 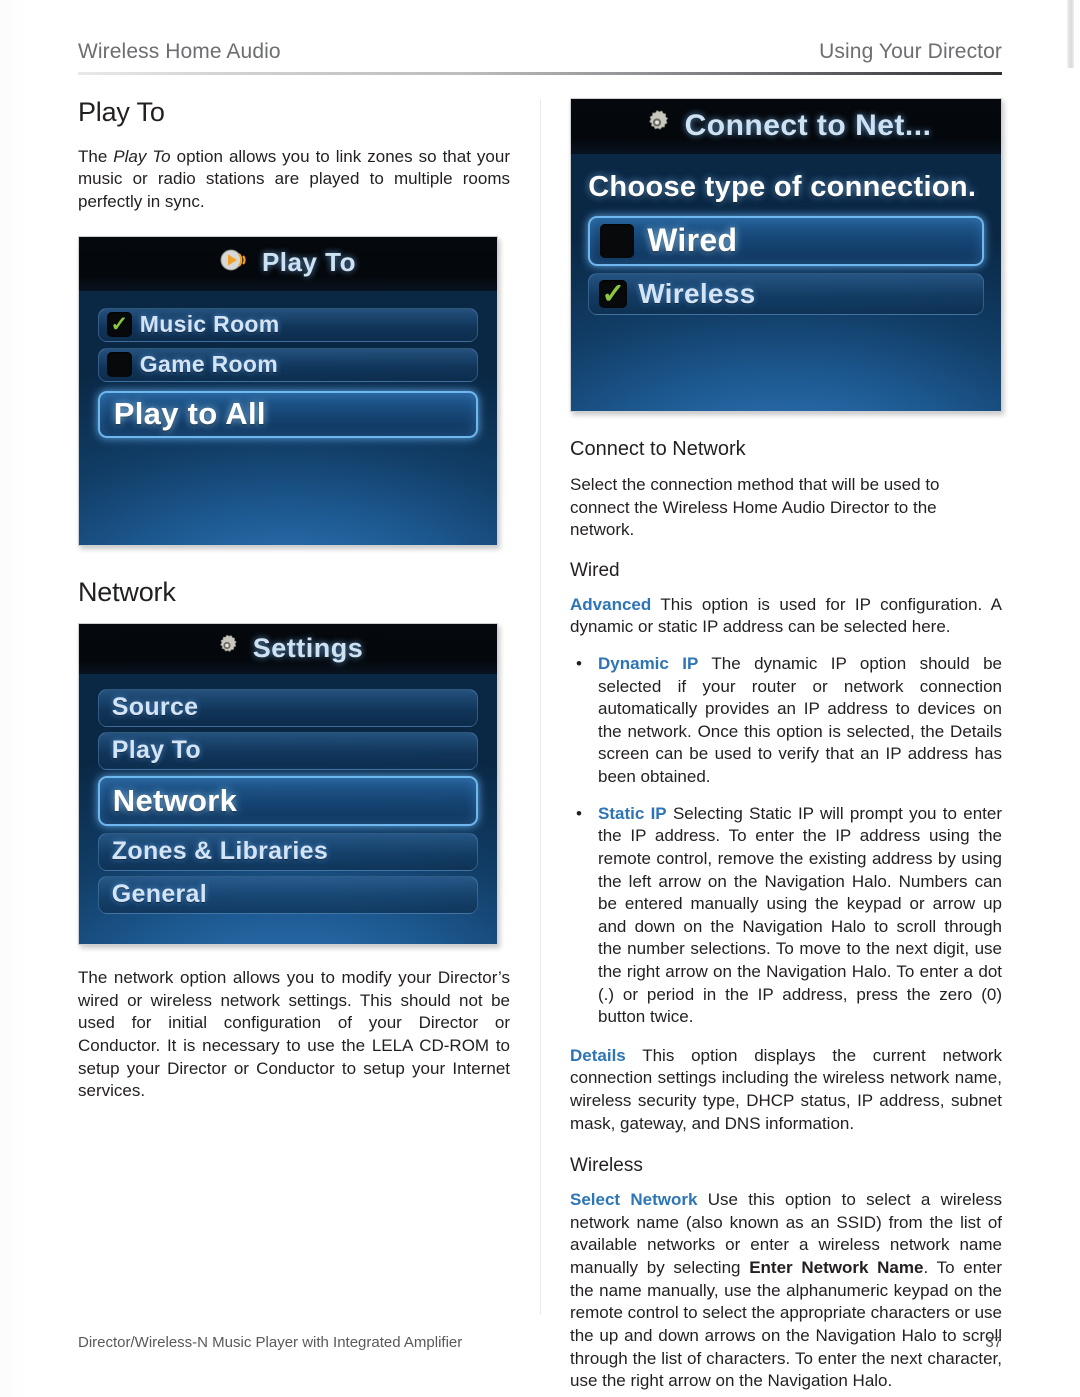 What do you see at coordinates (288, 364) in the screenshot?
I see `play-to-row-game-room: Game Room` at bounding box center [288, 364].